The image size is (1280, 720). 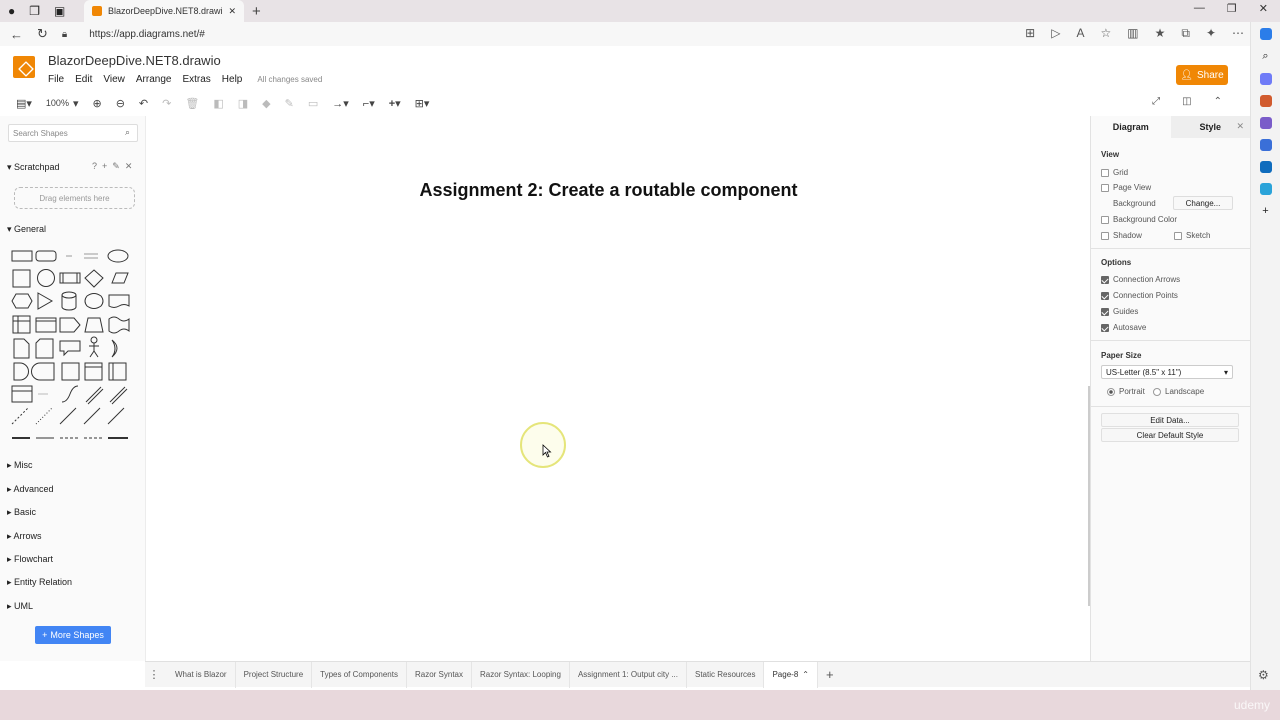 I want to click on maximize-icon: ❐, so click(x=1232, y=8).